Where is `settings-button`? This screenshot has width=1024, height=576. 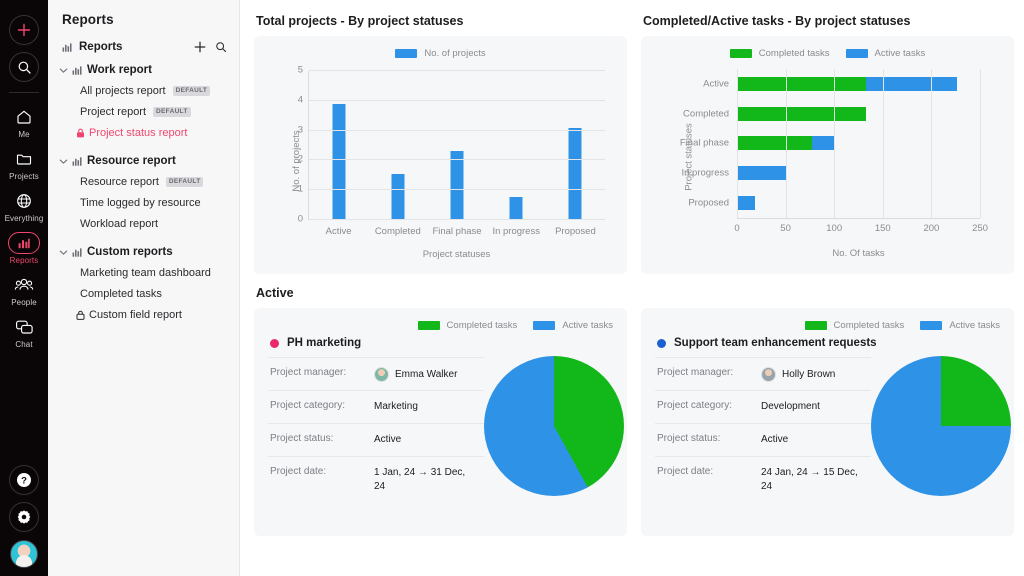
settings-button is located at coordinates (24, 517).